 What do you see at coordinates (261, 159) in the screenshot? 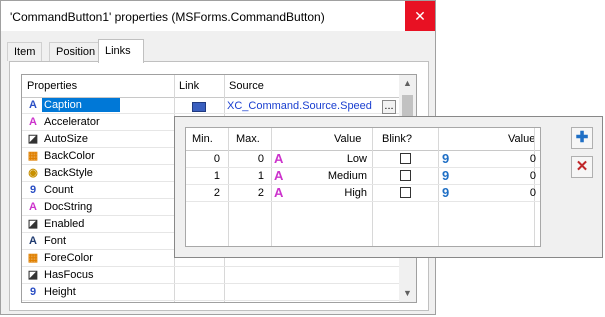
I see `max-value: 0` at bounding box center [261, 159].